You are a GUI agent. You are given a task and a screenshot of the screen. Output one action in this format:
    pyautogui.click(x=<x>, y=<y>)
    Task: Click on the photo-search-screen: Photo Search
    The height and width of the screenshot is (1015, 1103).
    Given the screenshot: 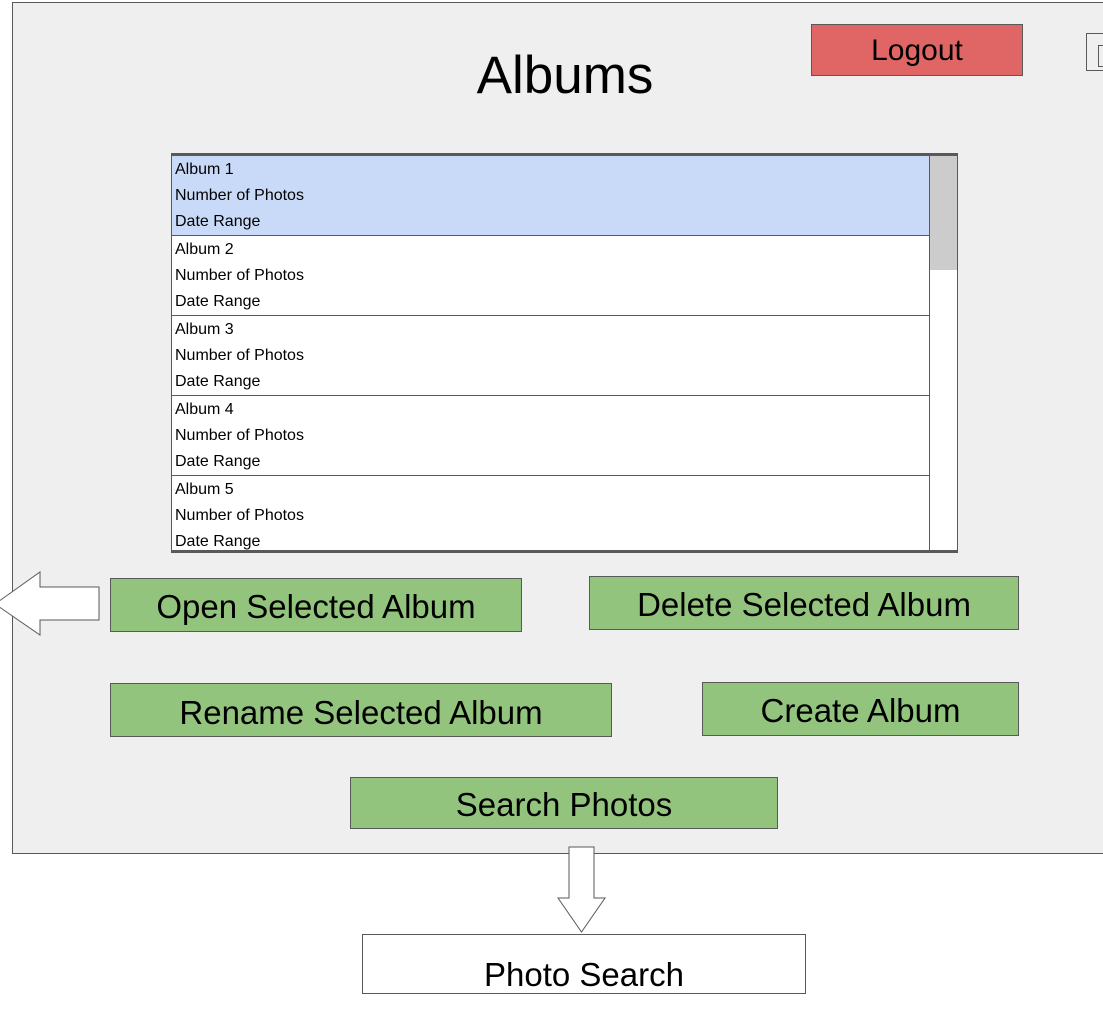 What is the action you would take?
    pyautogui.click(x=584, y=964)
    